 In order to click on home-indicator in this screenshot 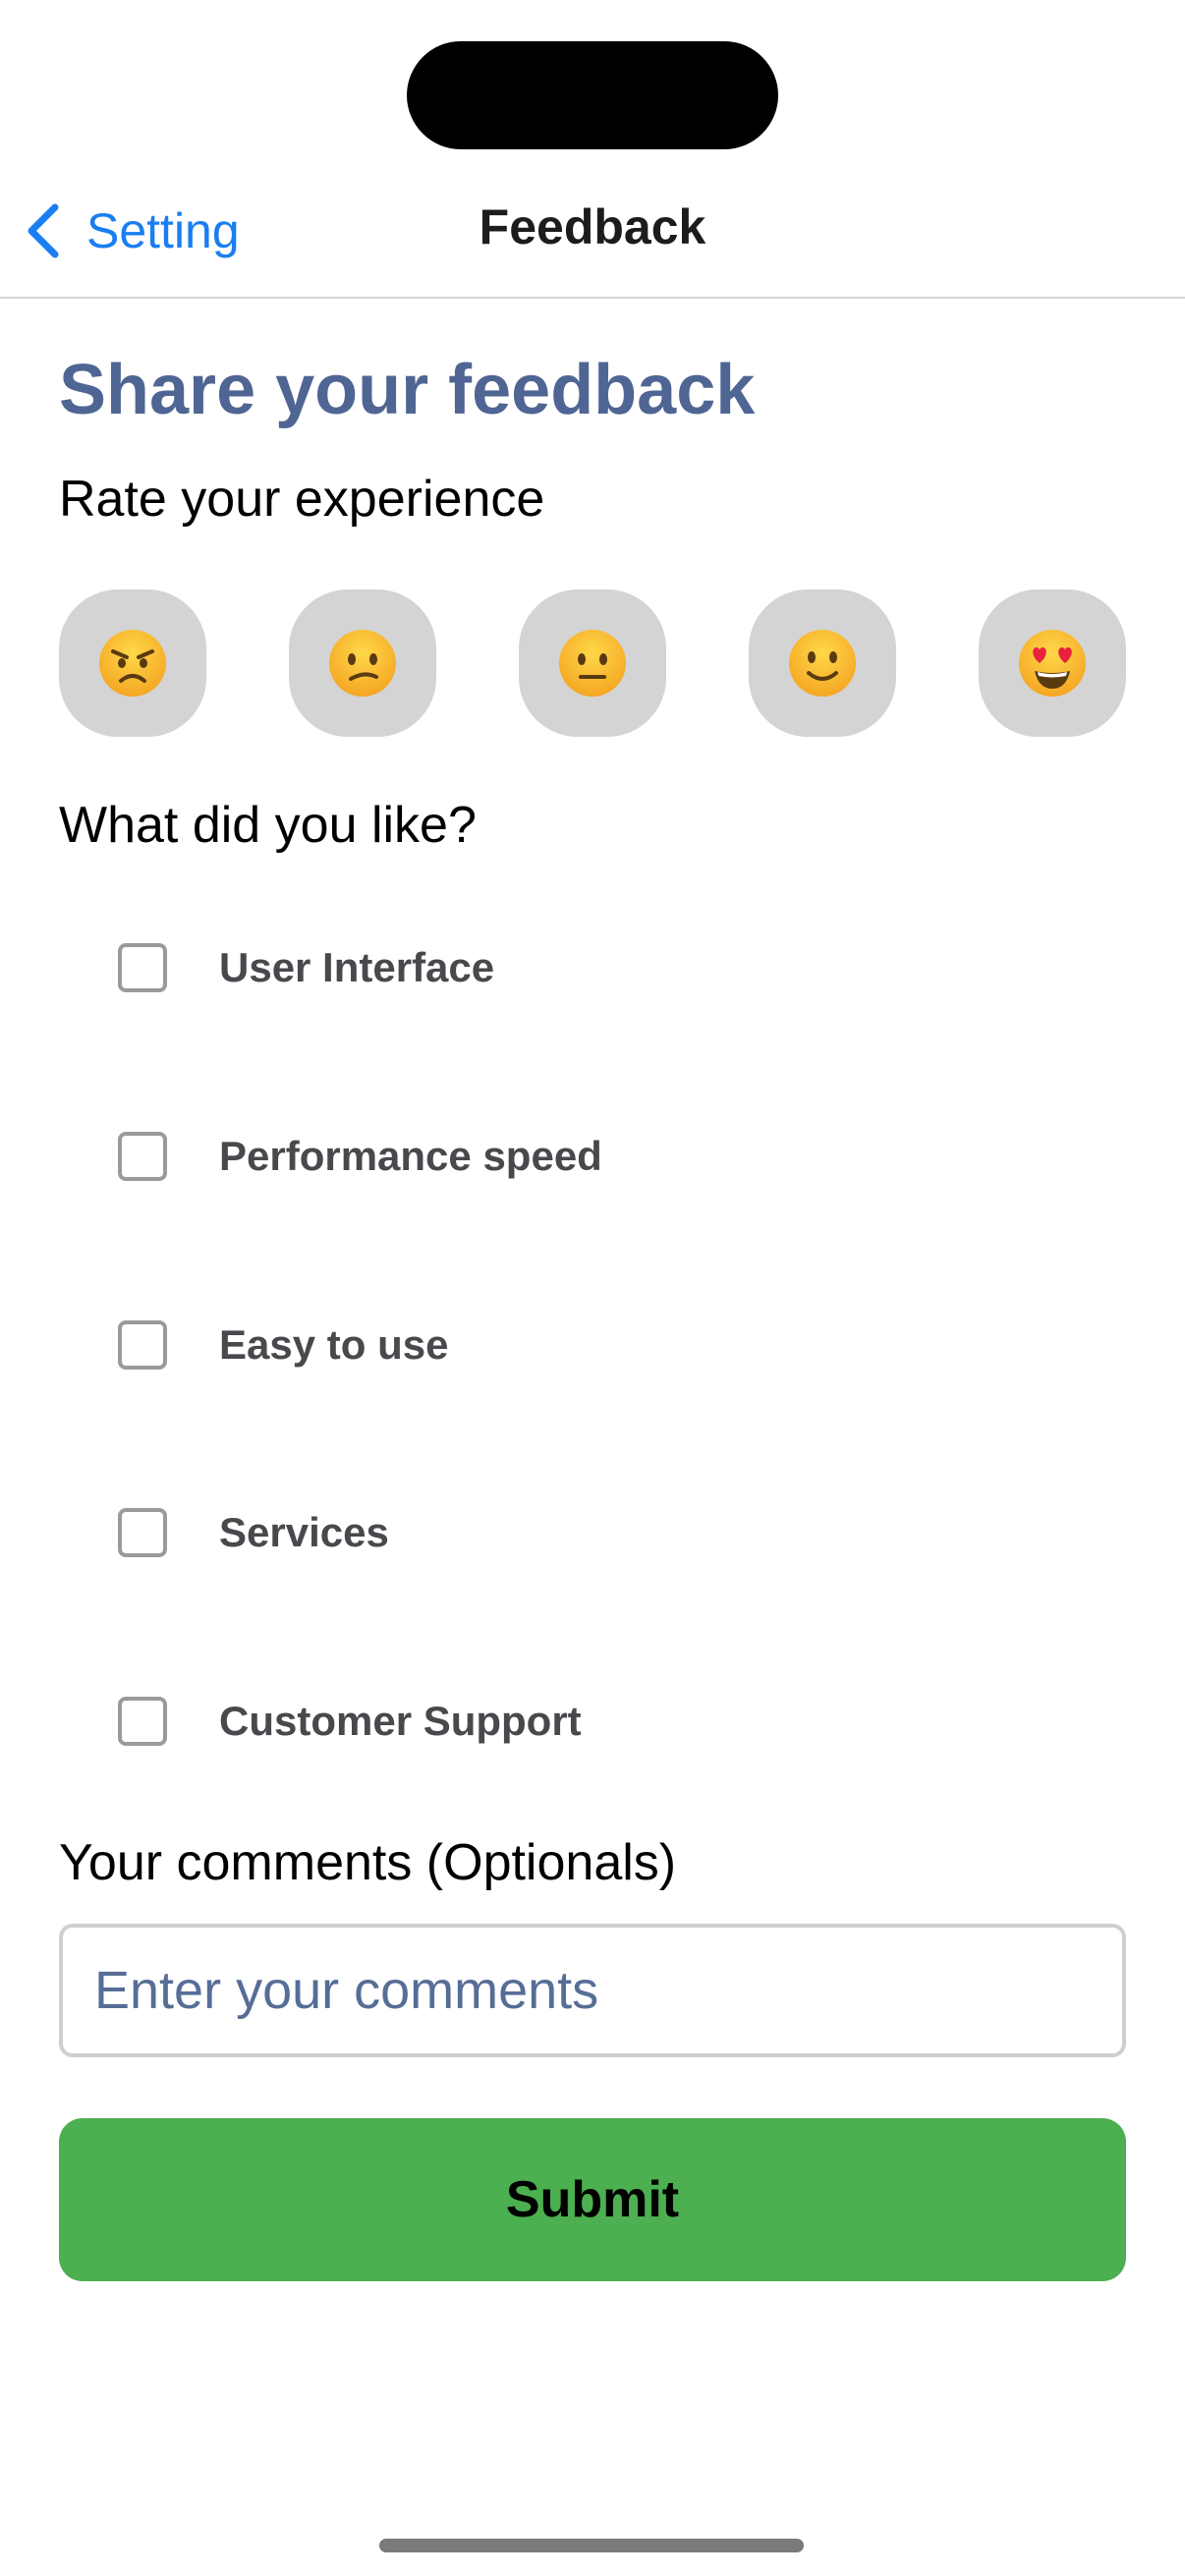, I will do `click(592, 2545)`.